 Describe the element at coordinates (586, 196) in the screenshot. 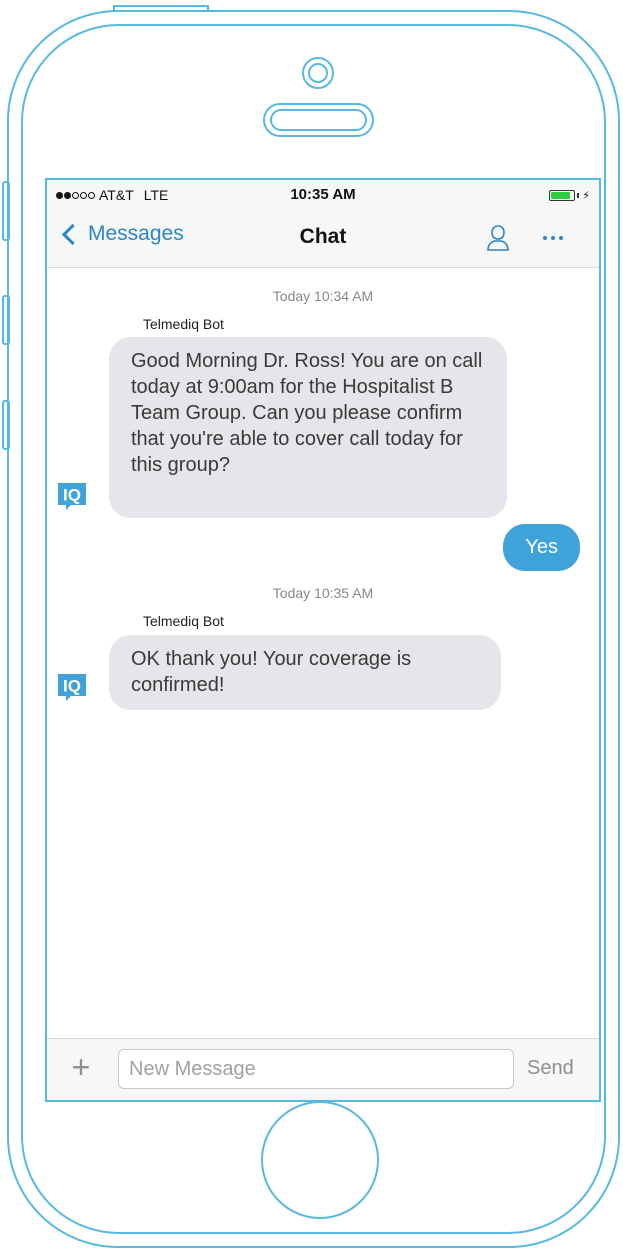

I see `charging-bolt-icon: ⚡` at that location.